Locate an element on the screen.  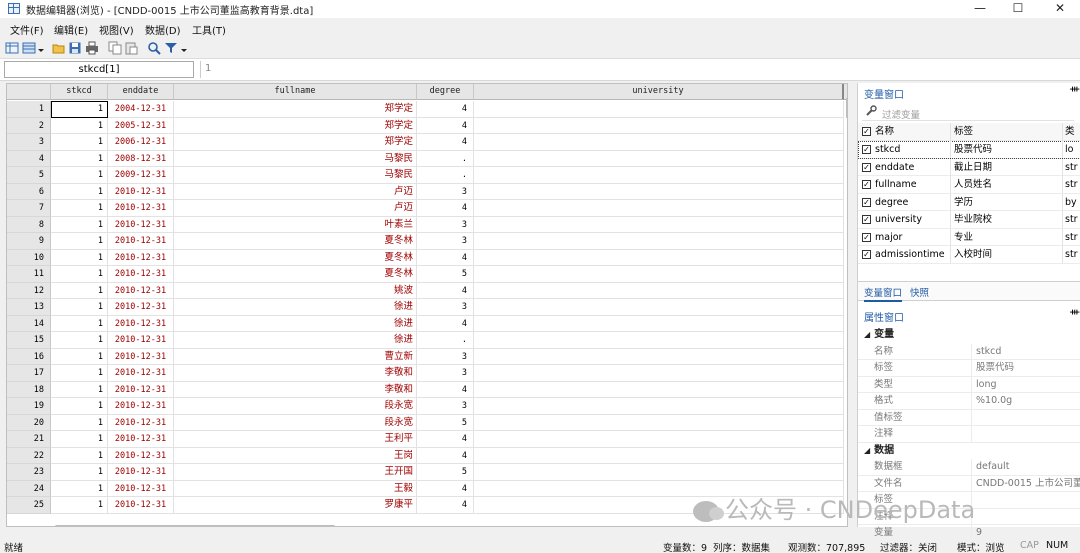
cell-name-box: stkcd[1] is located at coordinates (99, 69).